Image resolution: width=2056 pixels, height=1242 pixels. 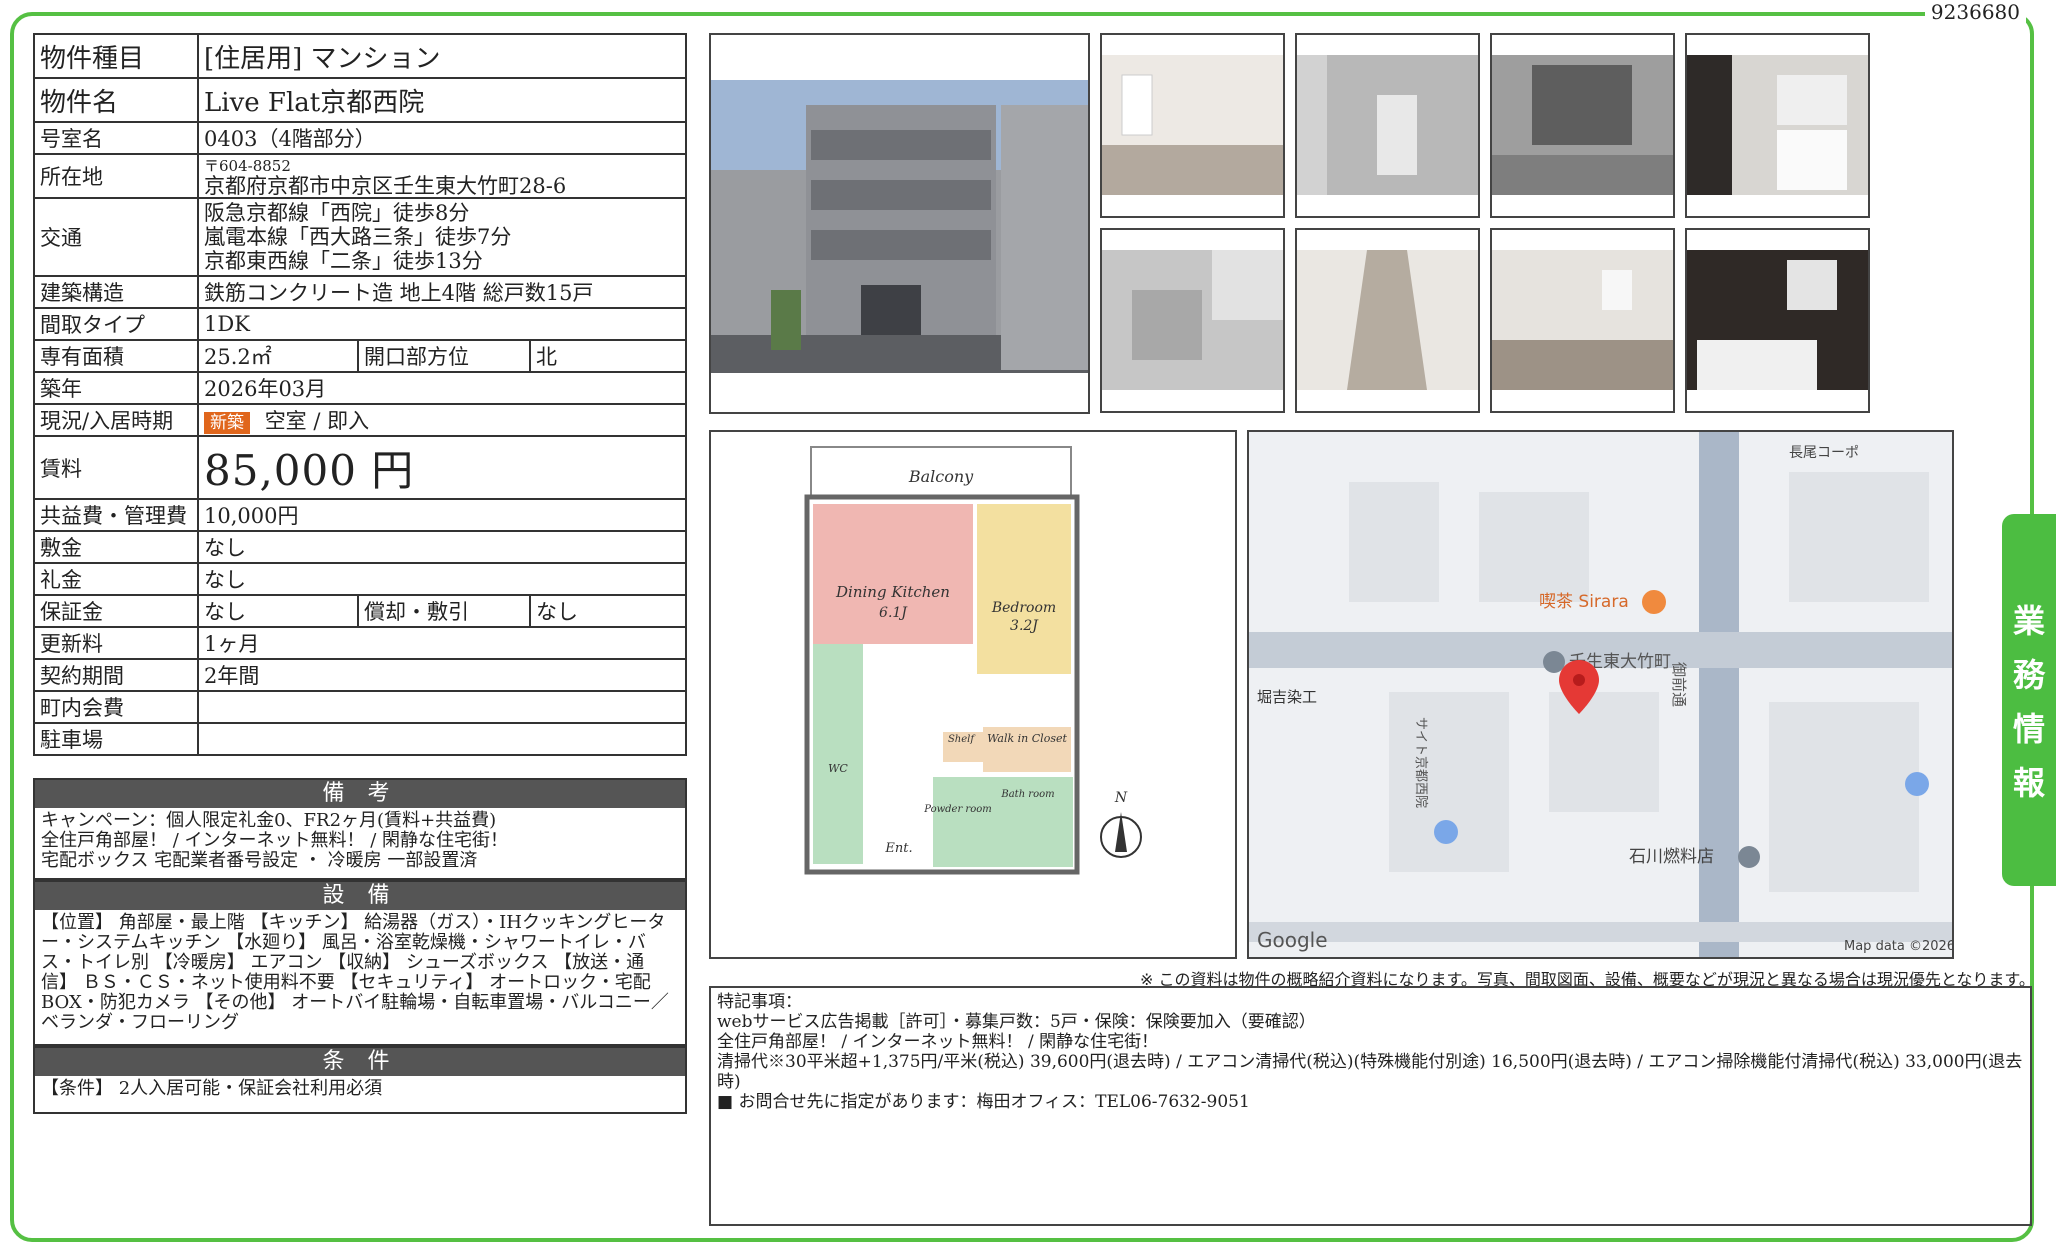 I want to click on bedroom-label: Bedroom, so click(x=1023, y=608).